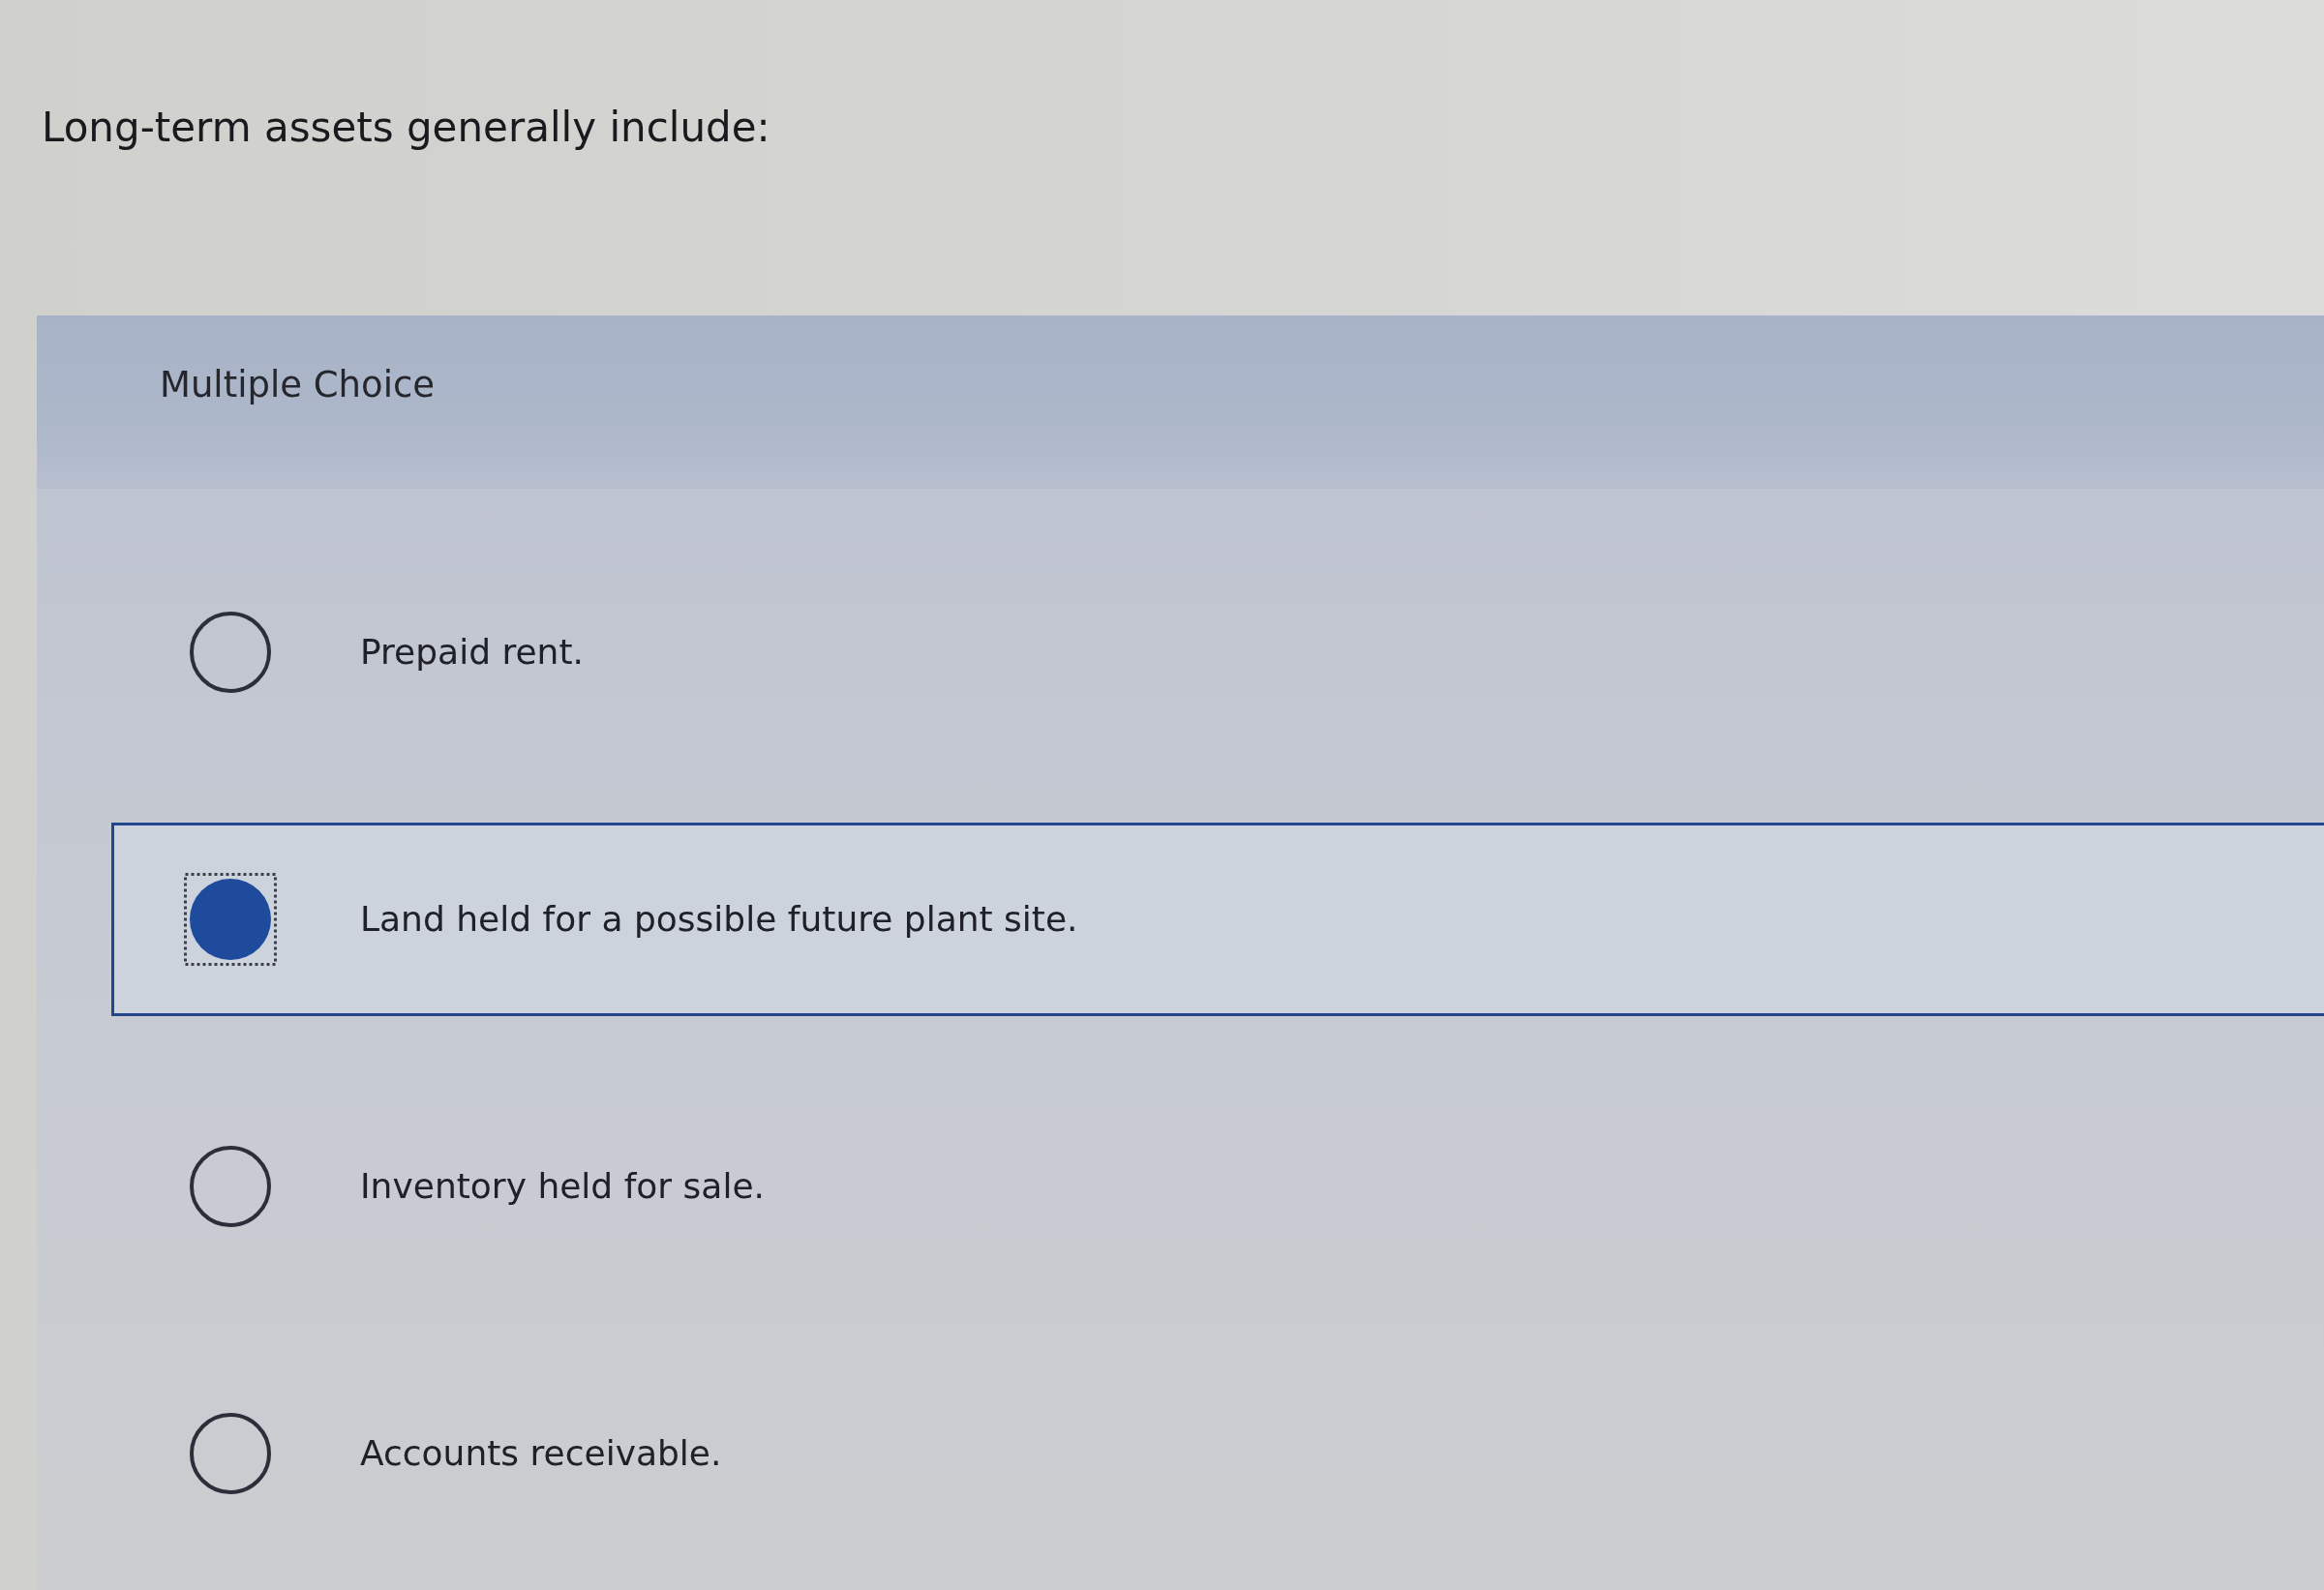 This screenshot has height=1590, width=2324. Describe the element at coordinates (472, 653) in the screenshot. I see `option-text: Prepaid rent.` at that location.